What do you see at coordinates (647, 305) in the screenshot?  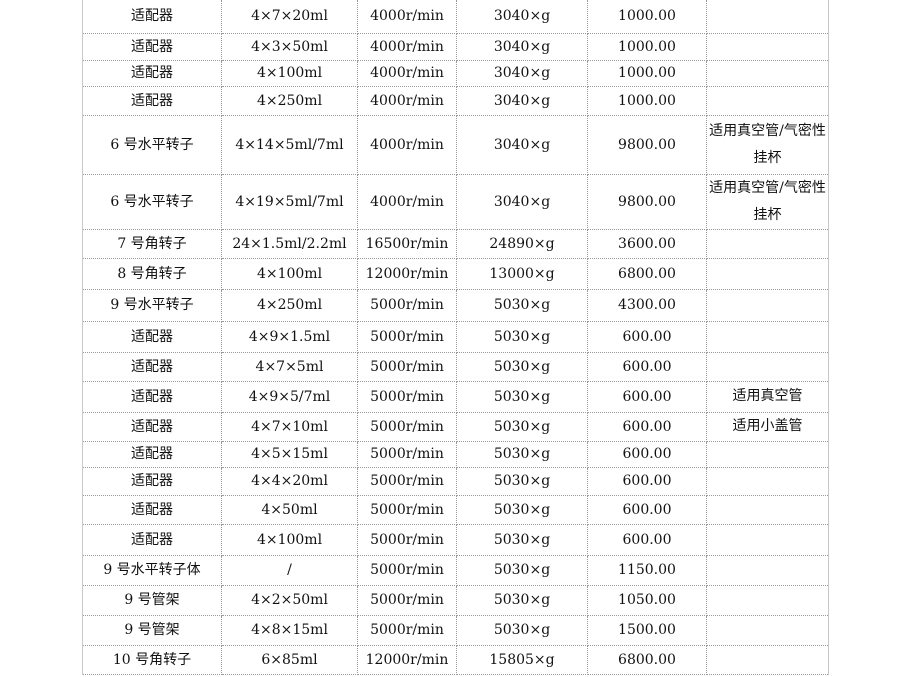 I see `cell-price: 4300.00` at bounding box center [647, 305].